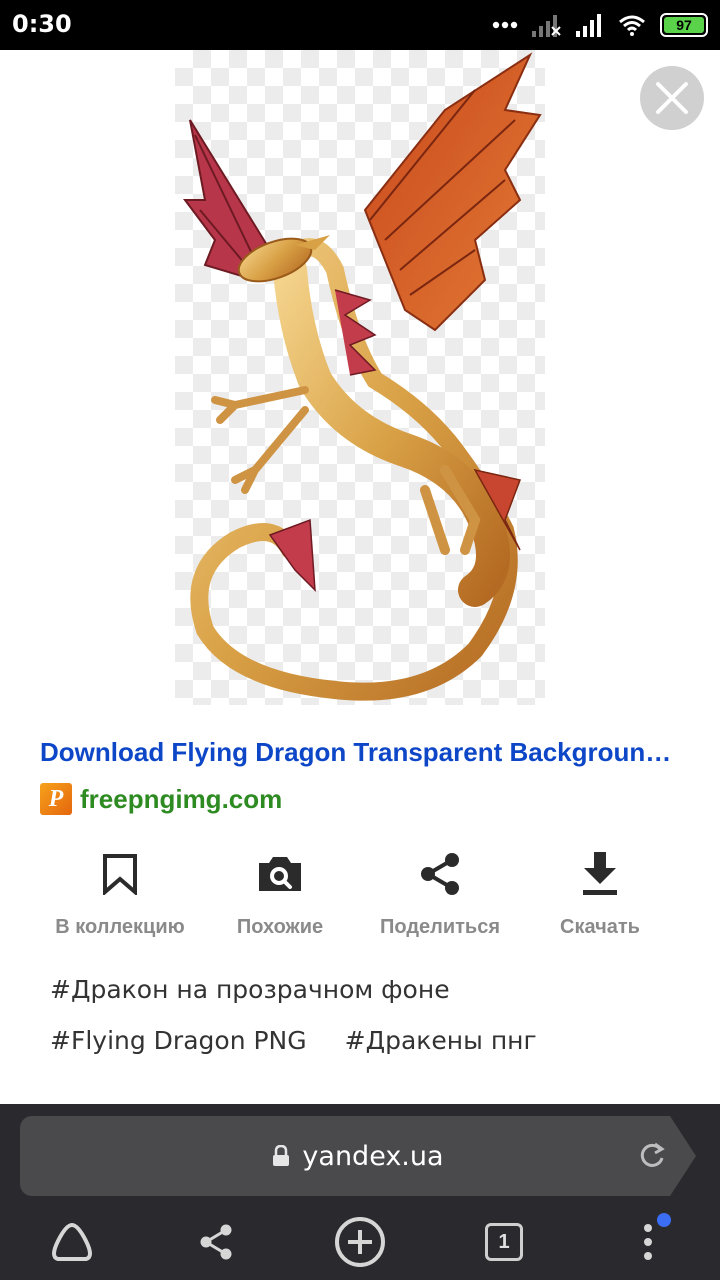 This screenshot has height=1280, width=720. What do you see at coordinates (120, 927) in the screenshot?
I see `add-to-collection-label: В коллекцию` at bounding box center [120, 927].